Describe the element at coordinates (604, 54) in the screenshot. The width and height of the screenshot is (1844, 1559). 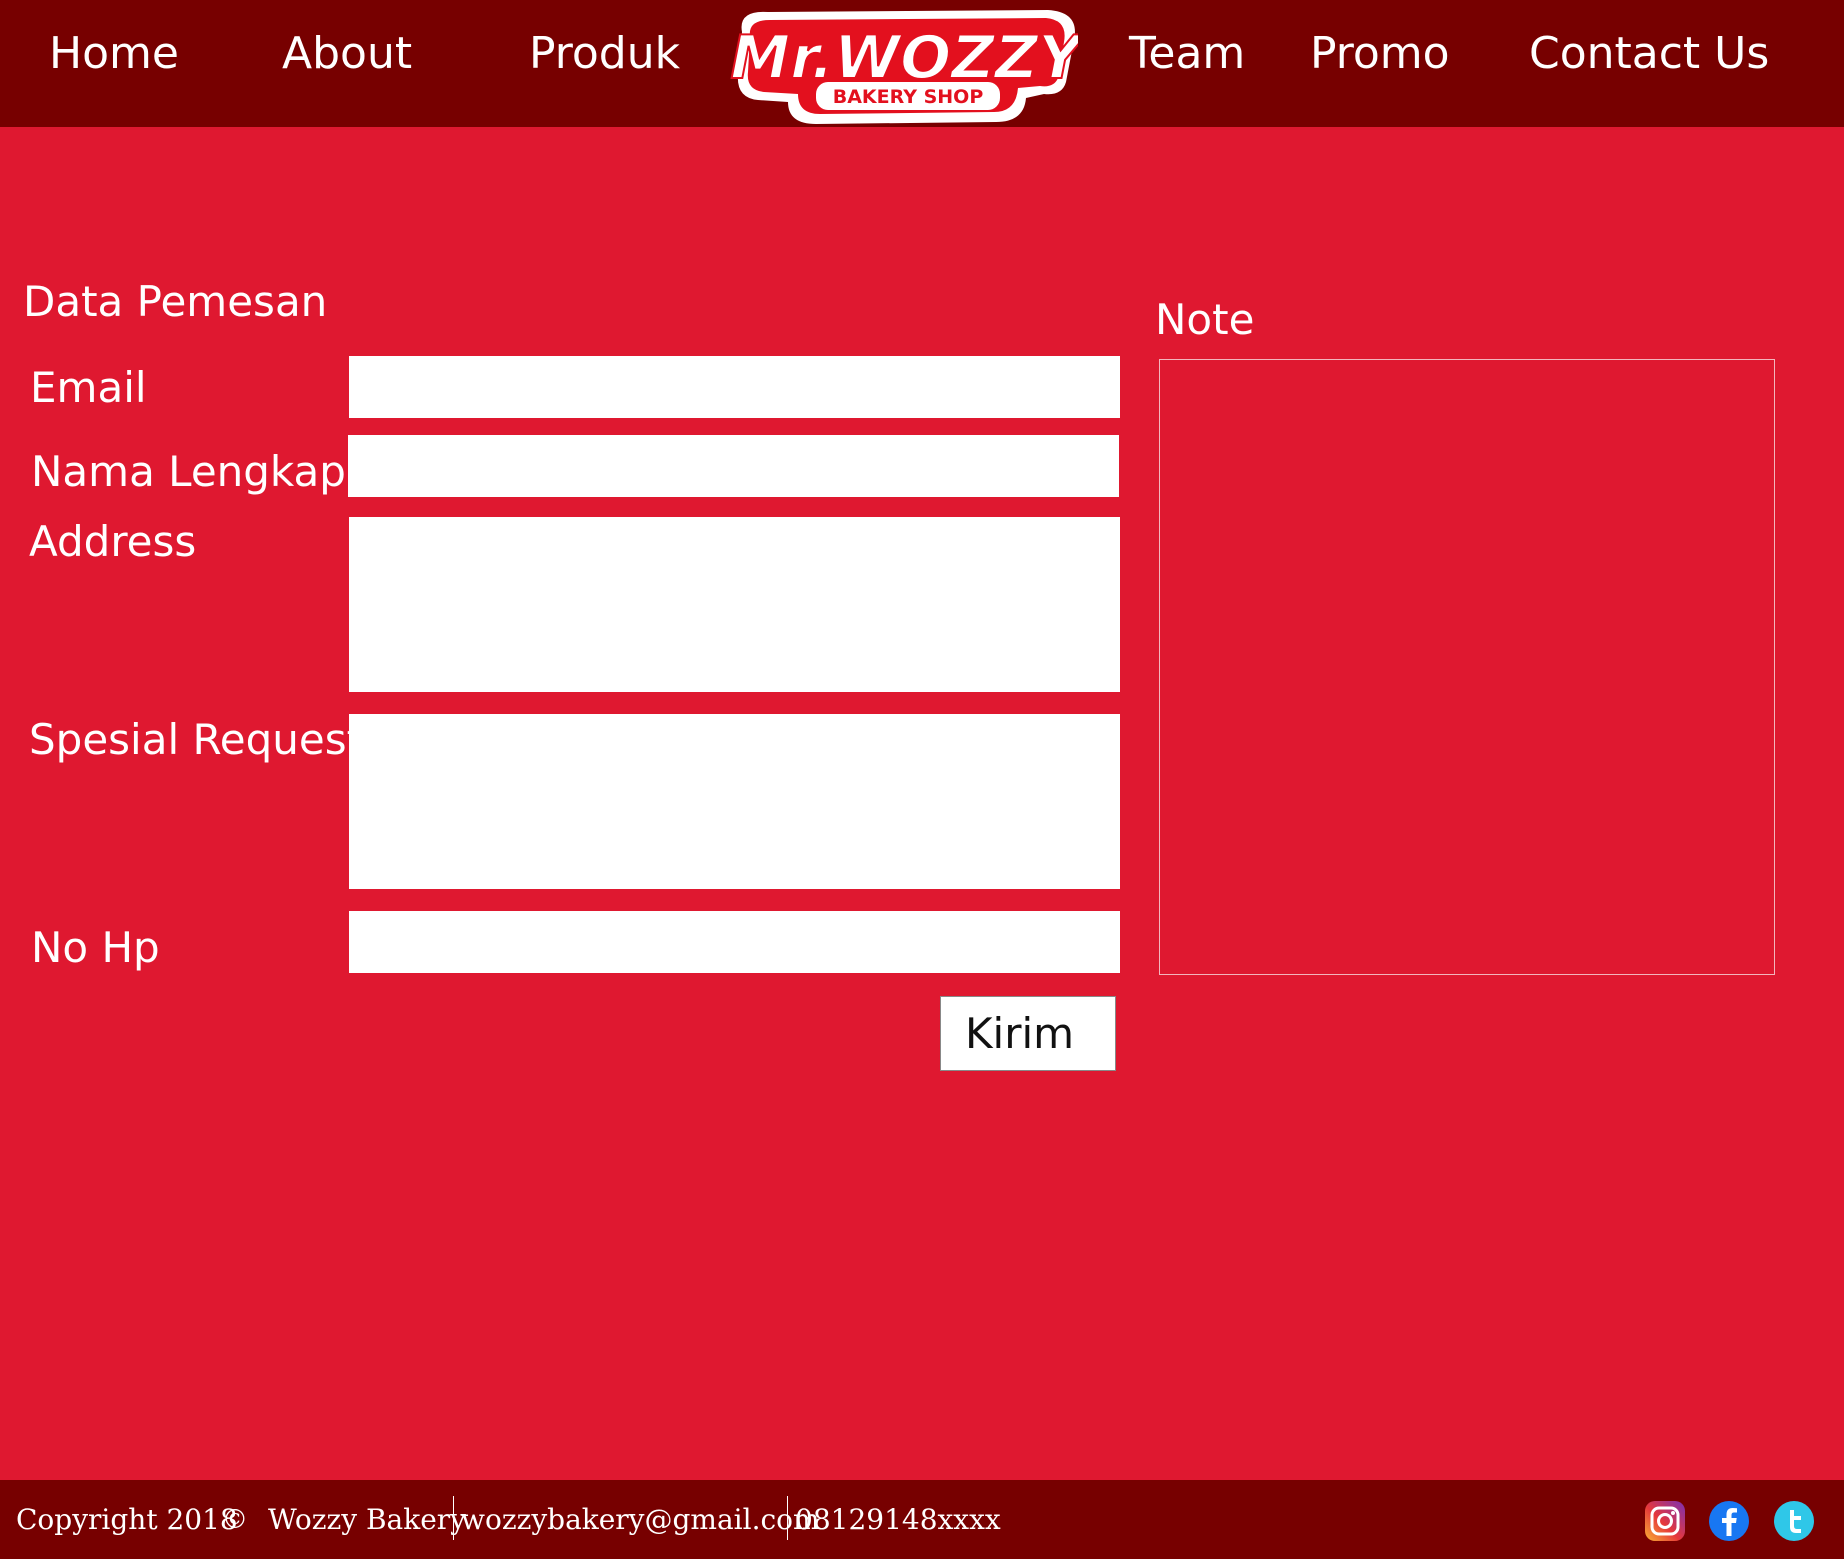
I see `nav-produk: Produk` at that location.